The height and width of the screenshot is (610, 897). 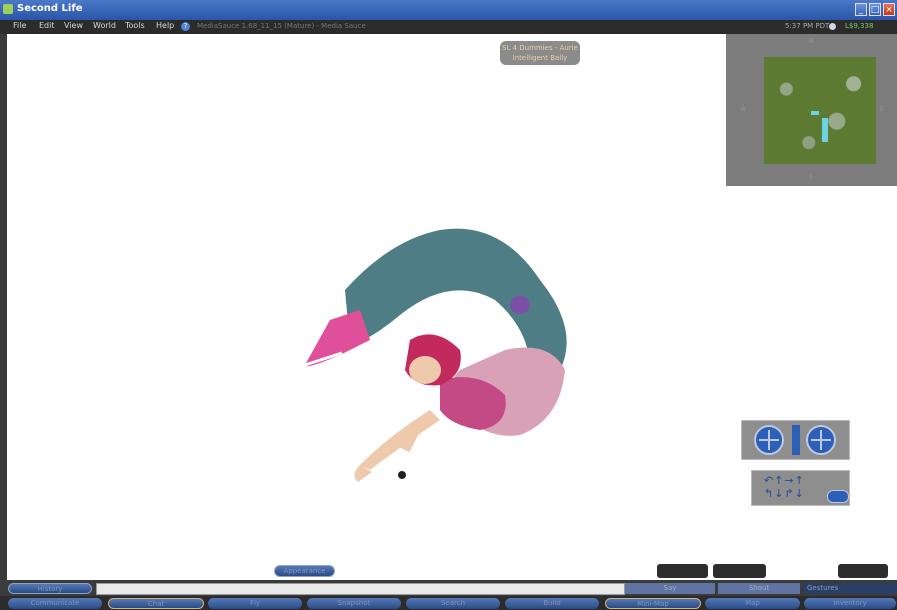 I want to click on media-controls, so click(x=682, y=571).